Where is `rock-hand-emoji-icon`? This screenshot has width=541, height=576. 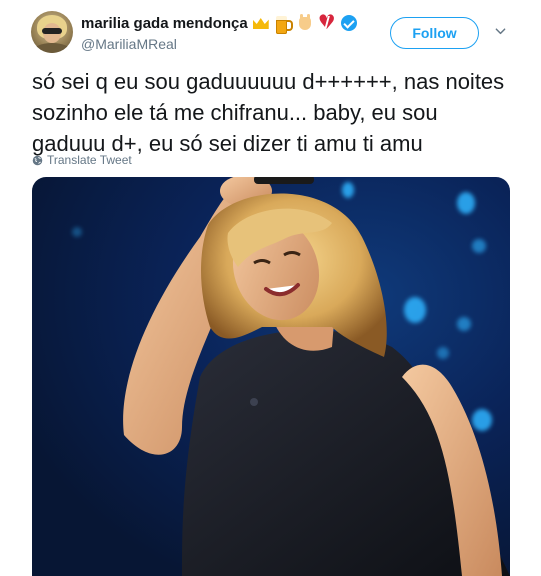
rock-hand-emoji-icon is located at coordinates (305, 23).